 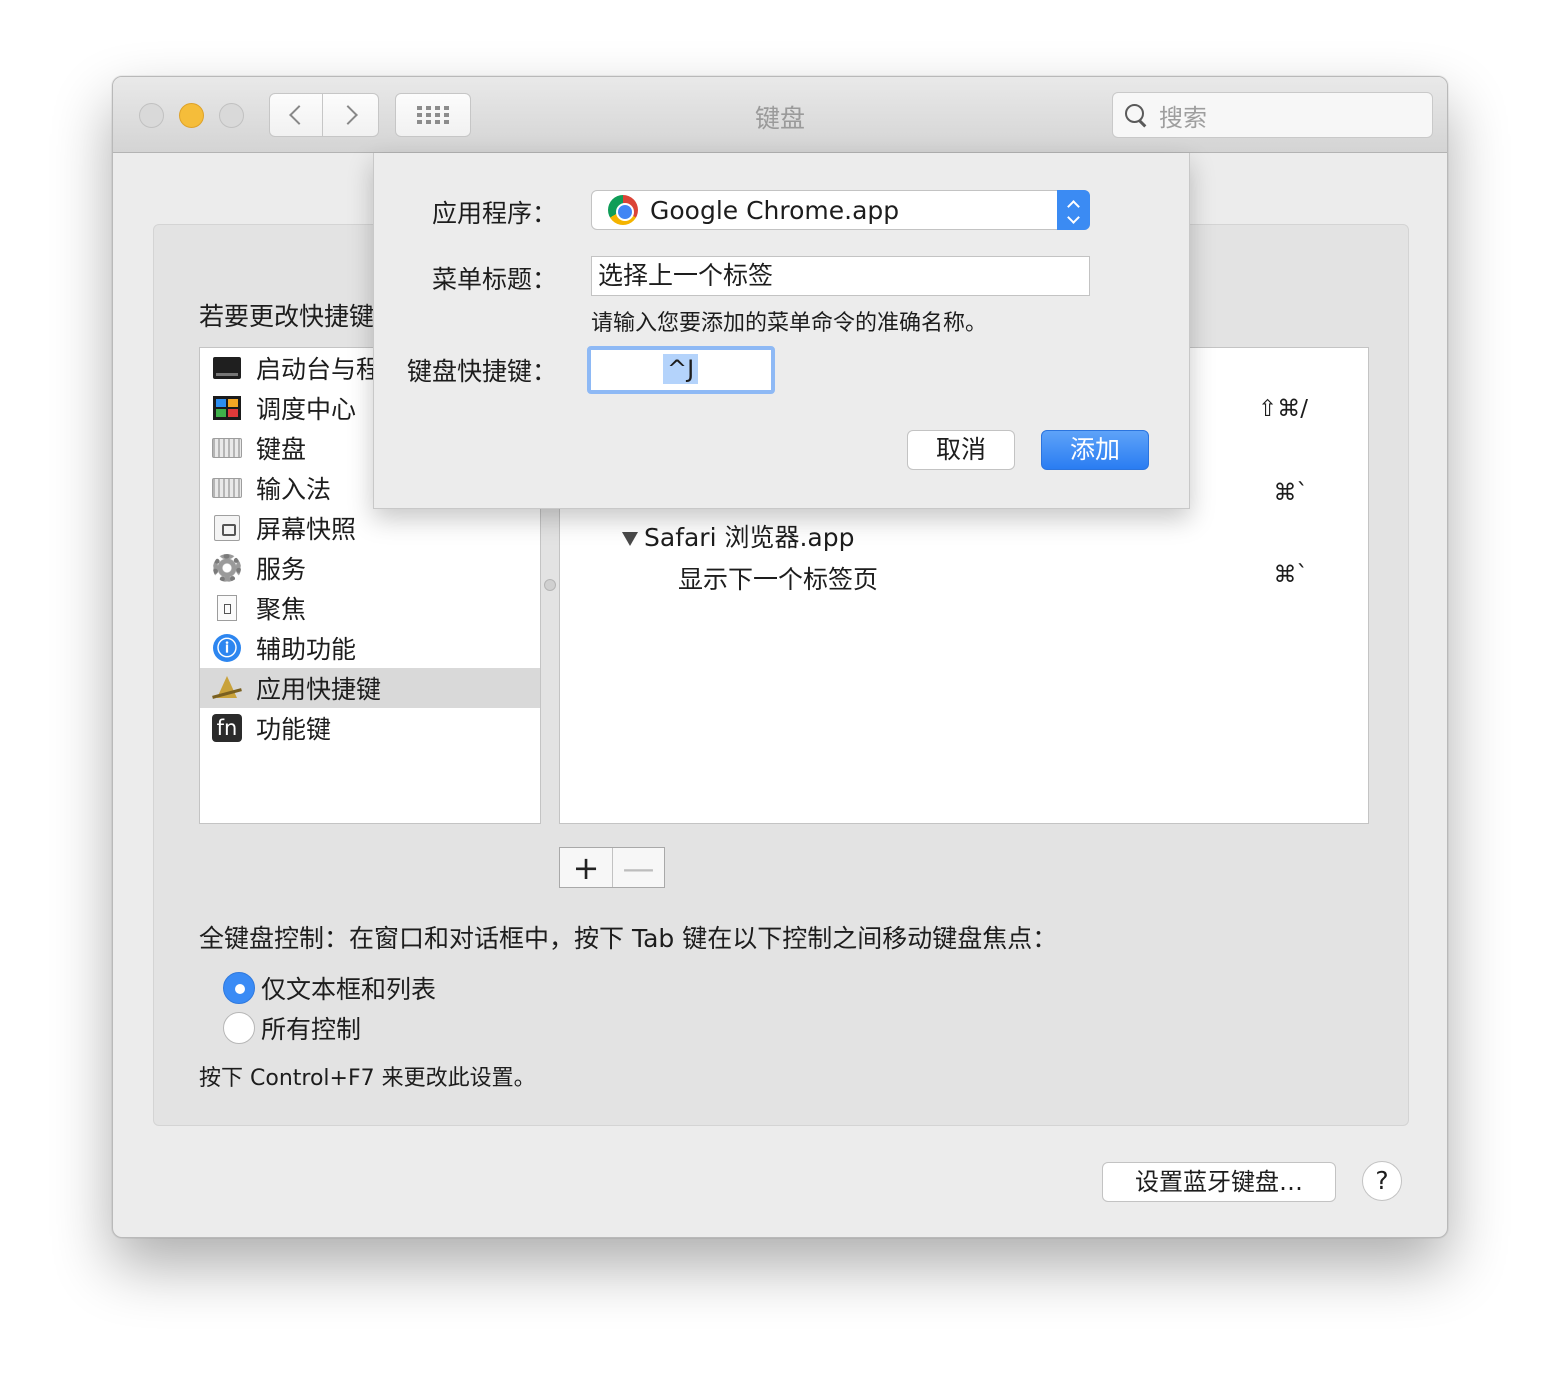 I want to click on radio-label: 仅文本框和列表, so click(x=349, y=989).